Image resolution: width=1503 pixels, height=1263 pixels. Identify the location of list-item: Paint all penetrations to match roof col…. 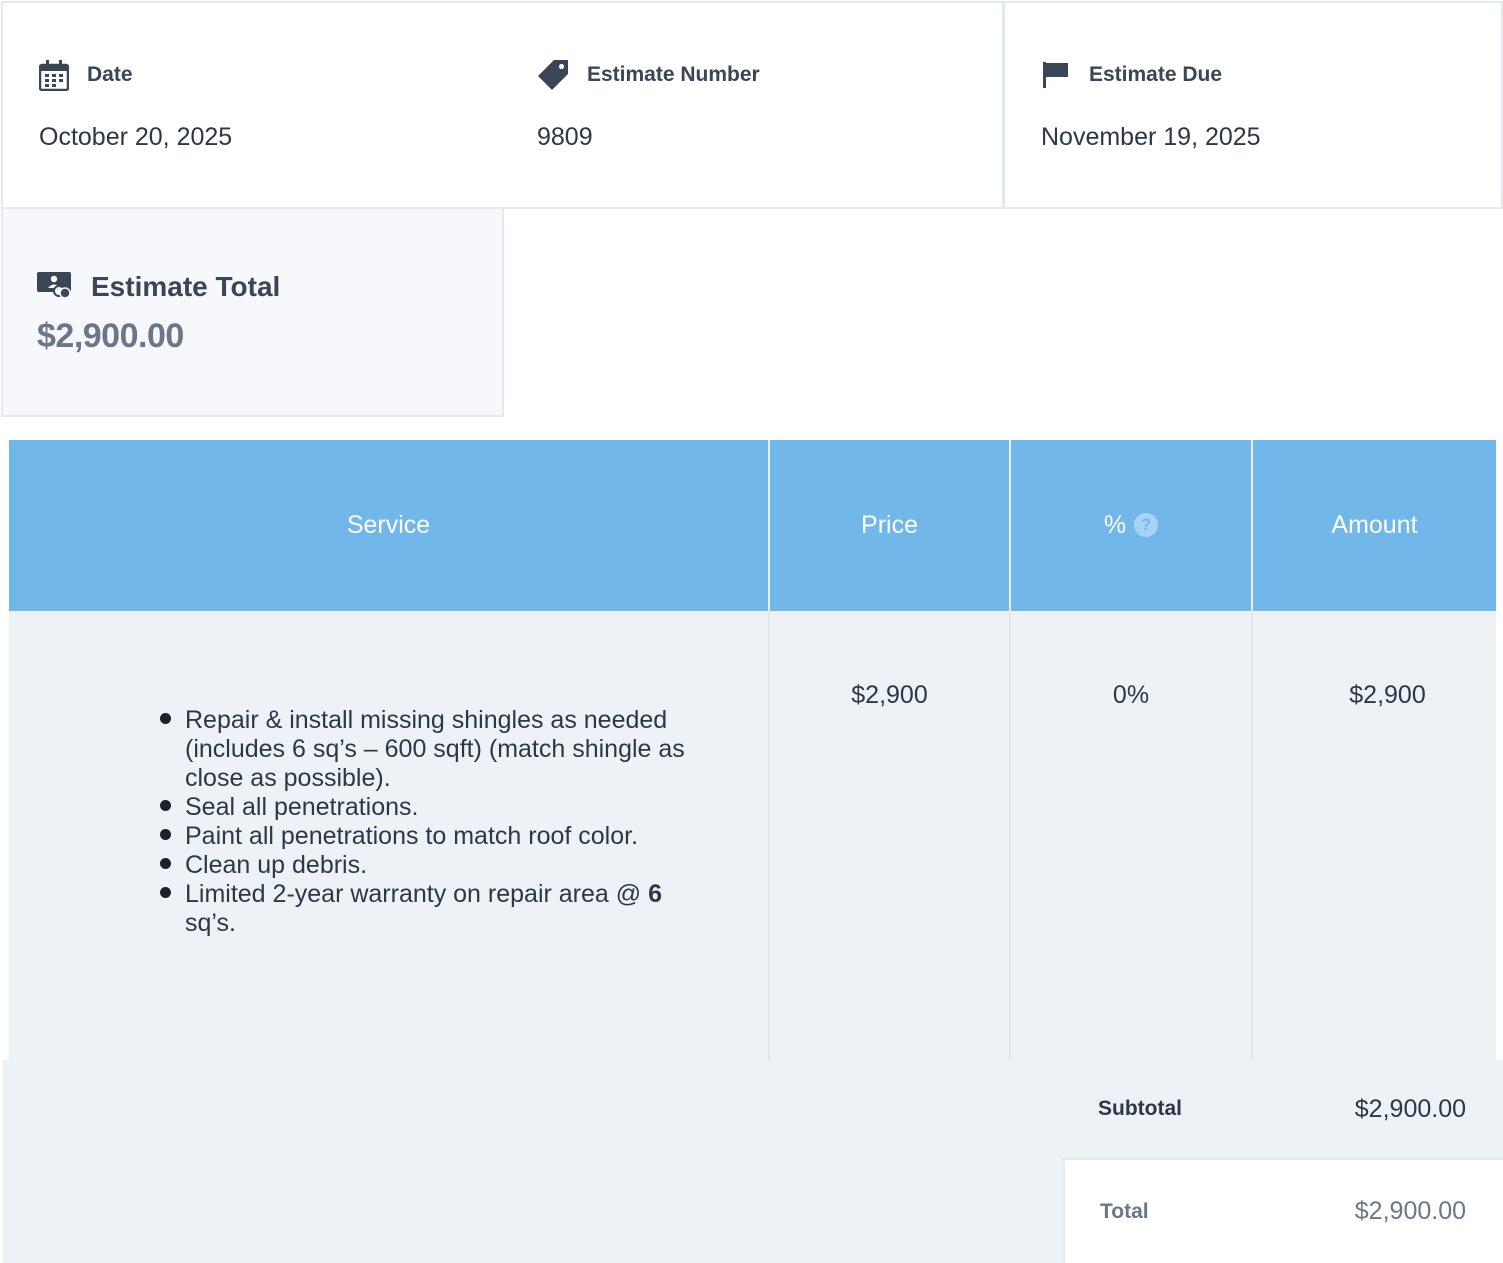
(426, 836).